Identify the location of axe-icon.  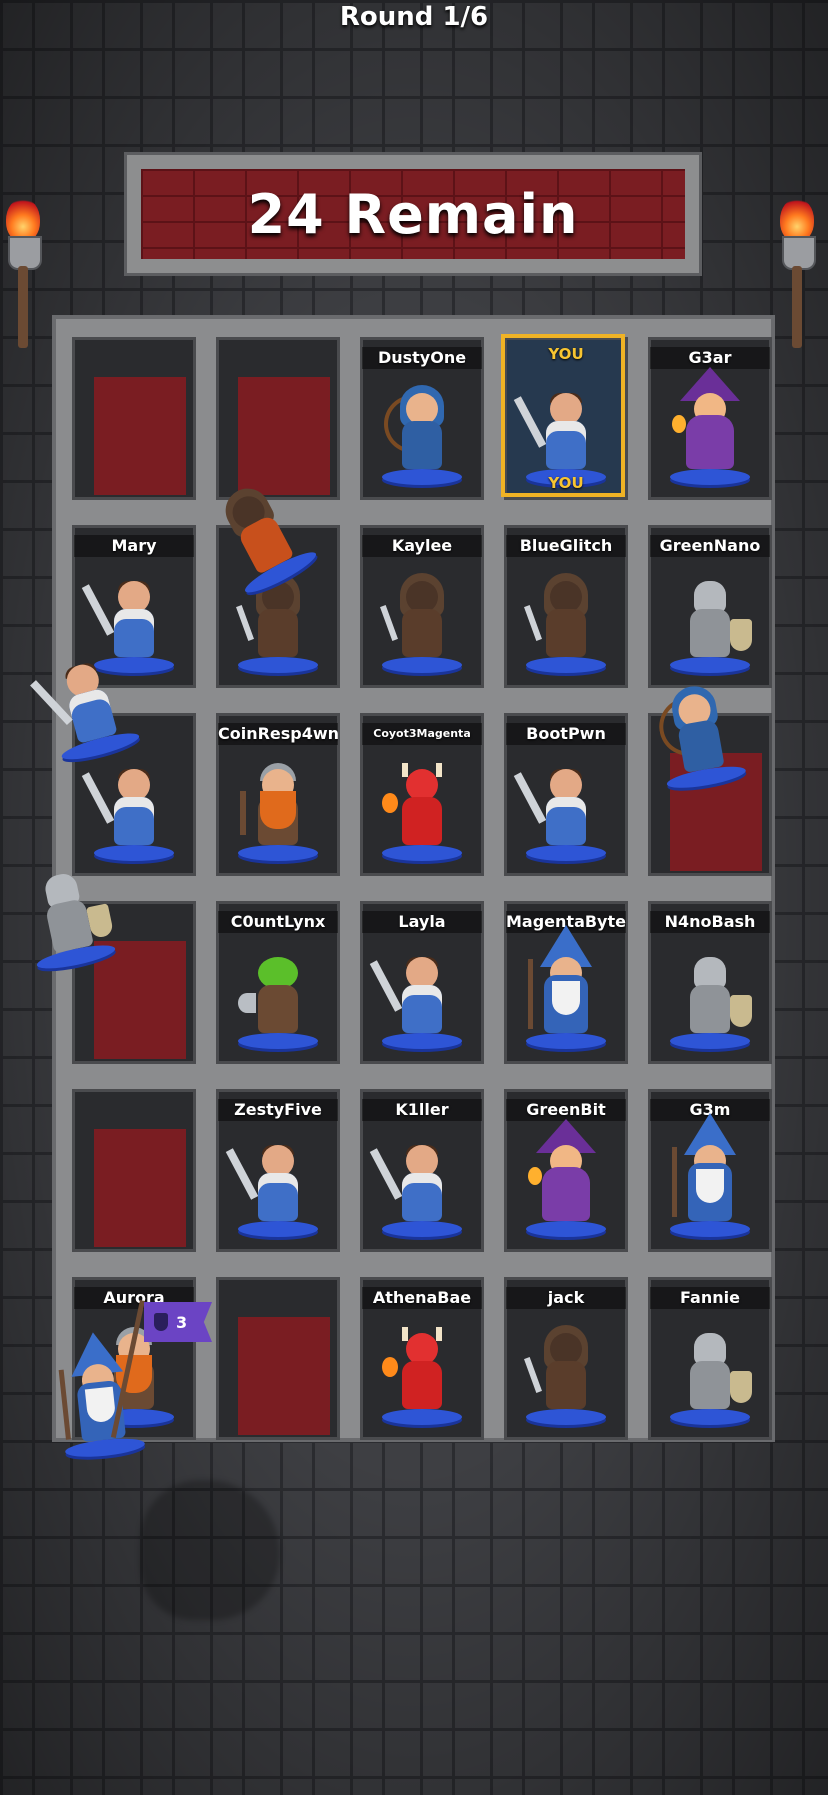
(247, 1003).